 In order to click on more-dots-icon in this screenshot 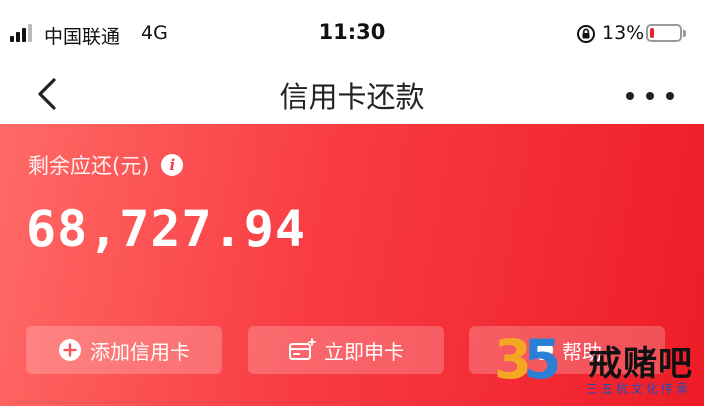, I will do `click(650, 96)`.